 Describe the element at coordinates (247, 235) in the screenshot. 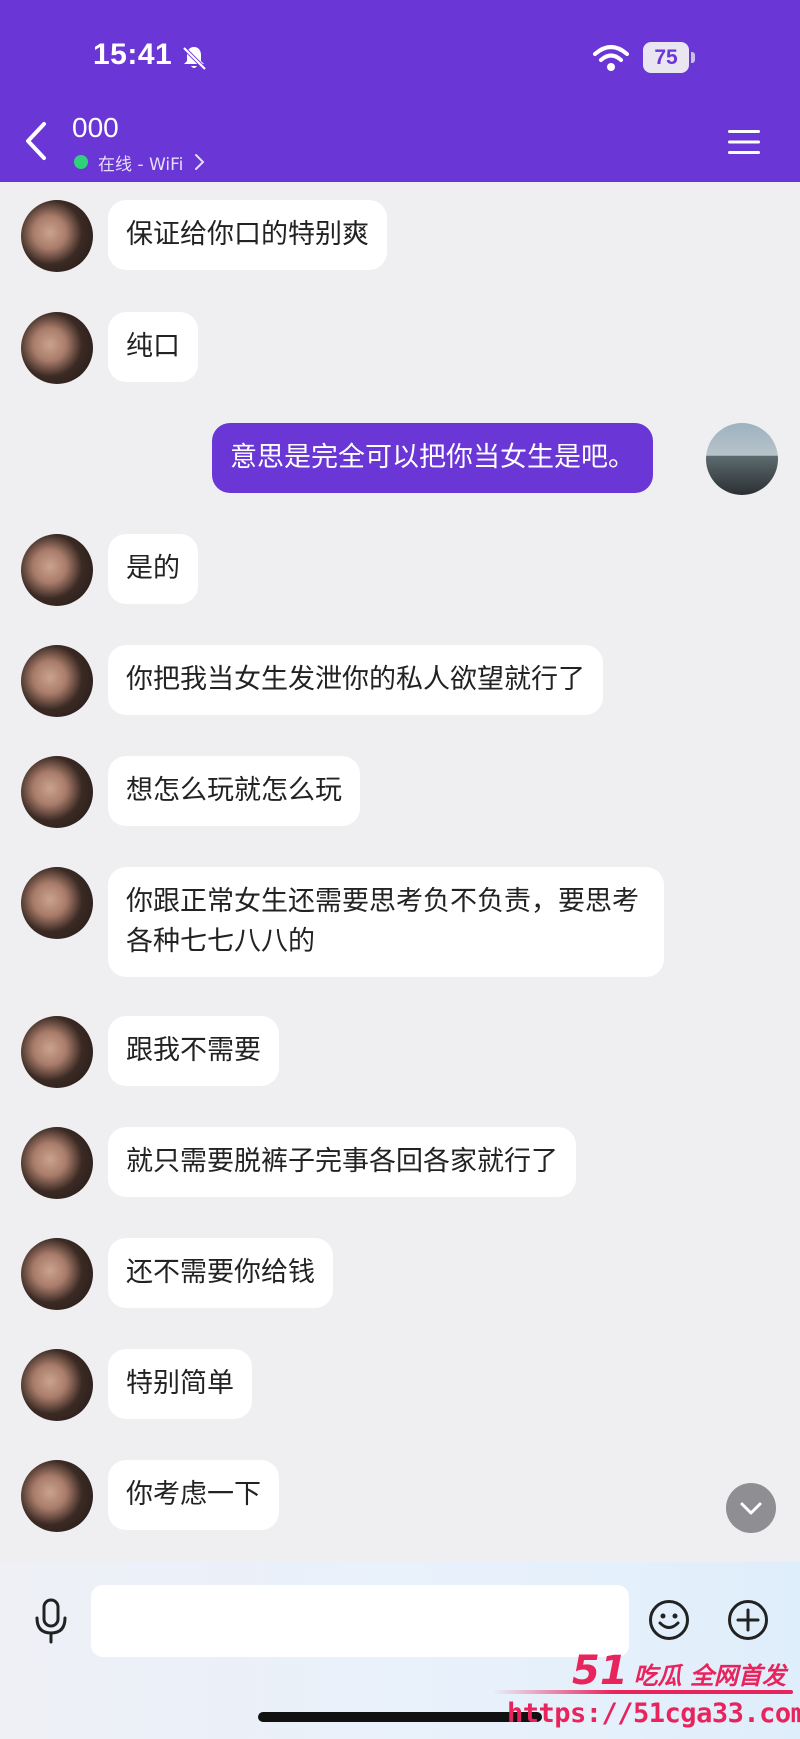

I see `message-bubble: 保证给你口的特别爽` at that location.